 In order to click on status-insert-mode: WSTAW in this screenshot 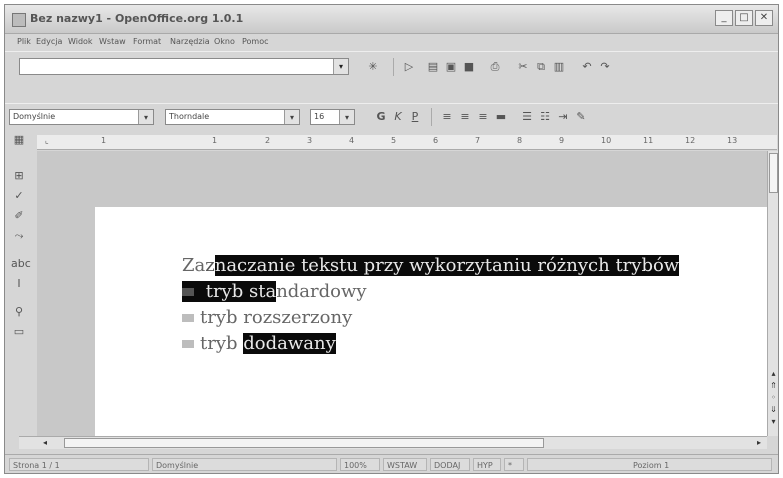, I will do `click(405, 464)`.